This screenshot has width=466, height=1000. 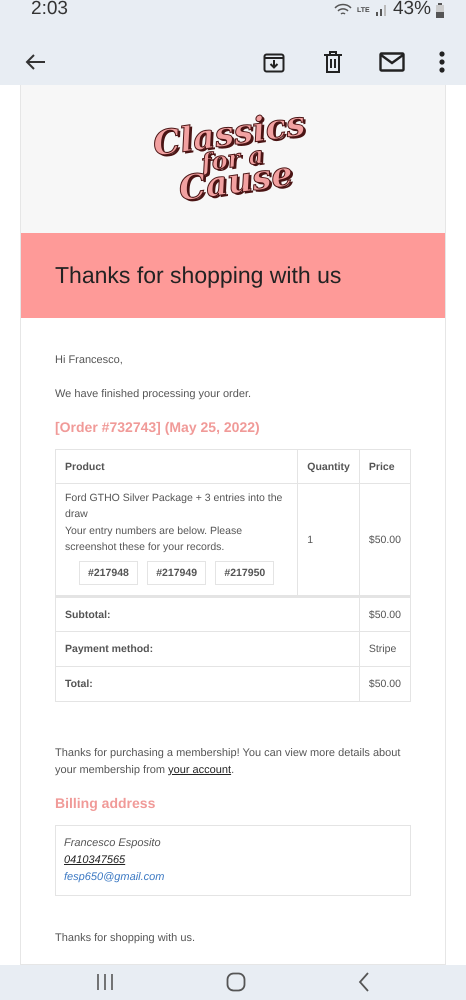 I want to click on greeting: Hi Francesco,, so click(x=89, y=360).